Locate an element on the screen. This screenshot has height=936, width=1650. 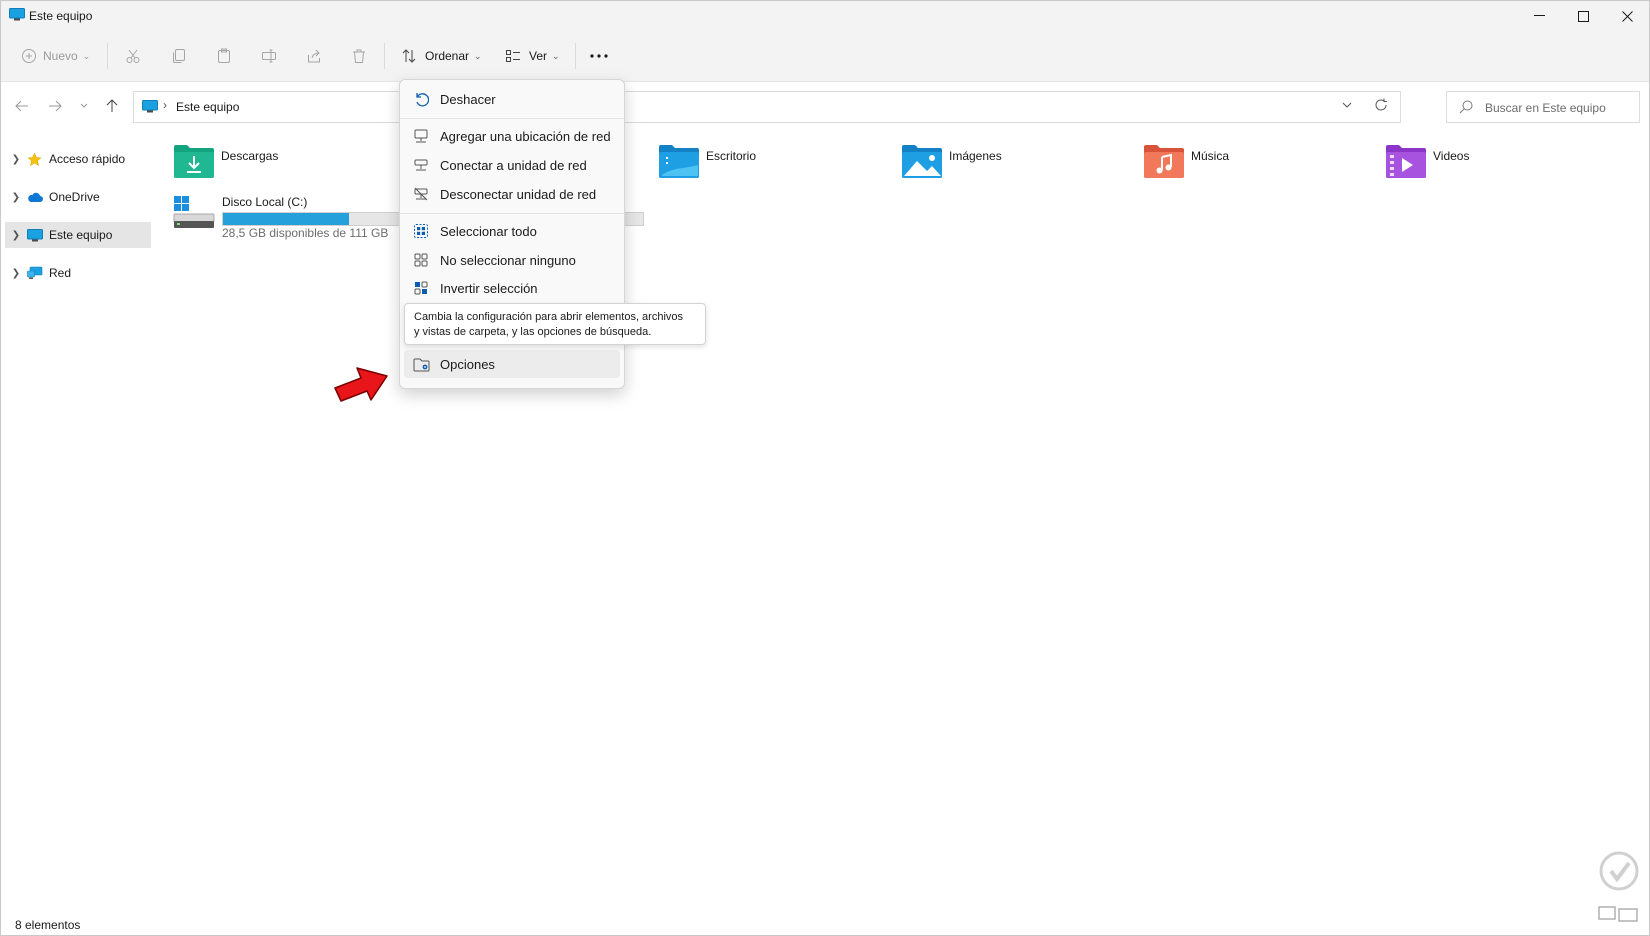
red-pointer-arrow-icon is located at coordinates (361, 384).